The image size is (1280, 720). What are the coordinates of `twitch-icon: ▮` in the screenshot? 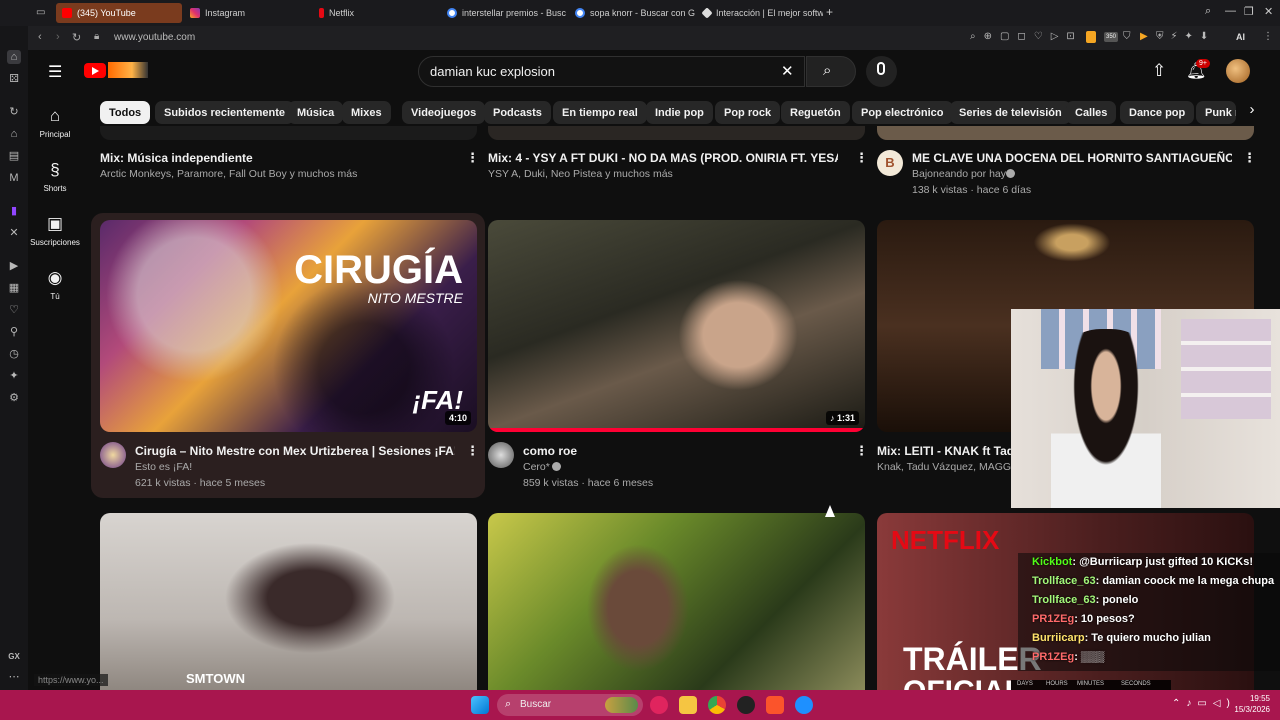 It's located at (14, 211).